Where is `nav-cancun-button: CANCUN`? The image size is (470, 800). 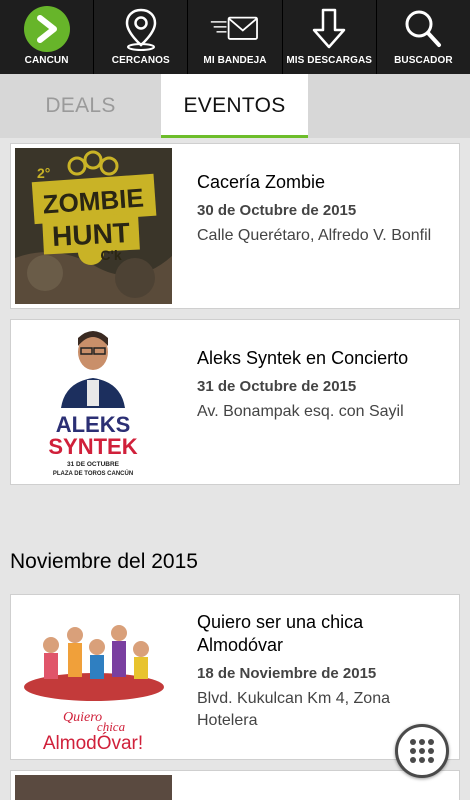 nav-cancun-button: CANCUN is located at coordinates (47, 37).